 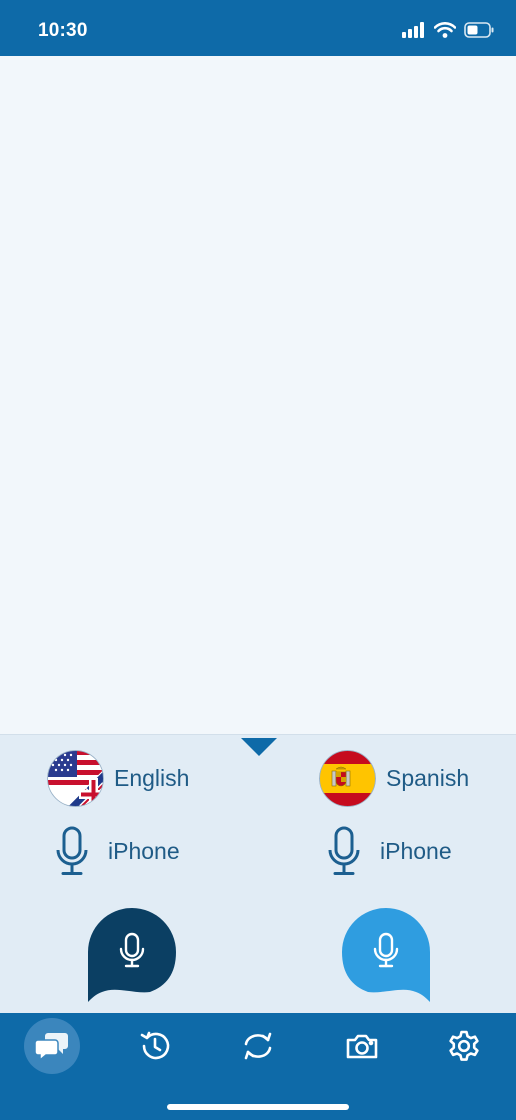 I want to click on tab-history, so click(x=155, y=1046).